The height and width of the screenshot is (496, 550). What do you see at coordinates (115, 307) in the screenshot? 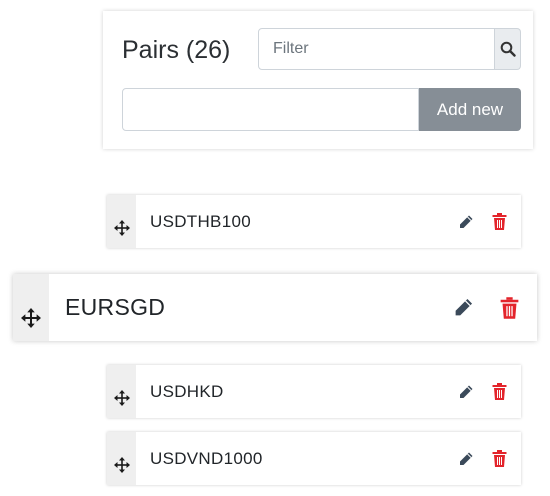
I see `pair-label: EURSGD` at bounding box center [115, 307].